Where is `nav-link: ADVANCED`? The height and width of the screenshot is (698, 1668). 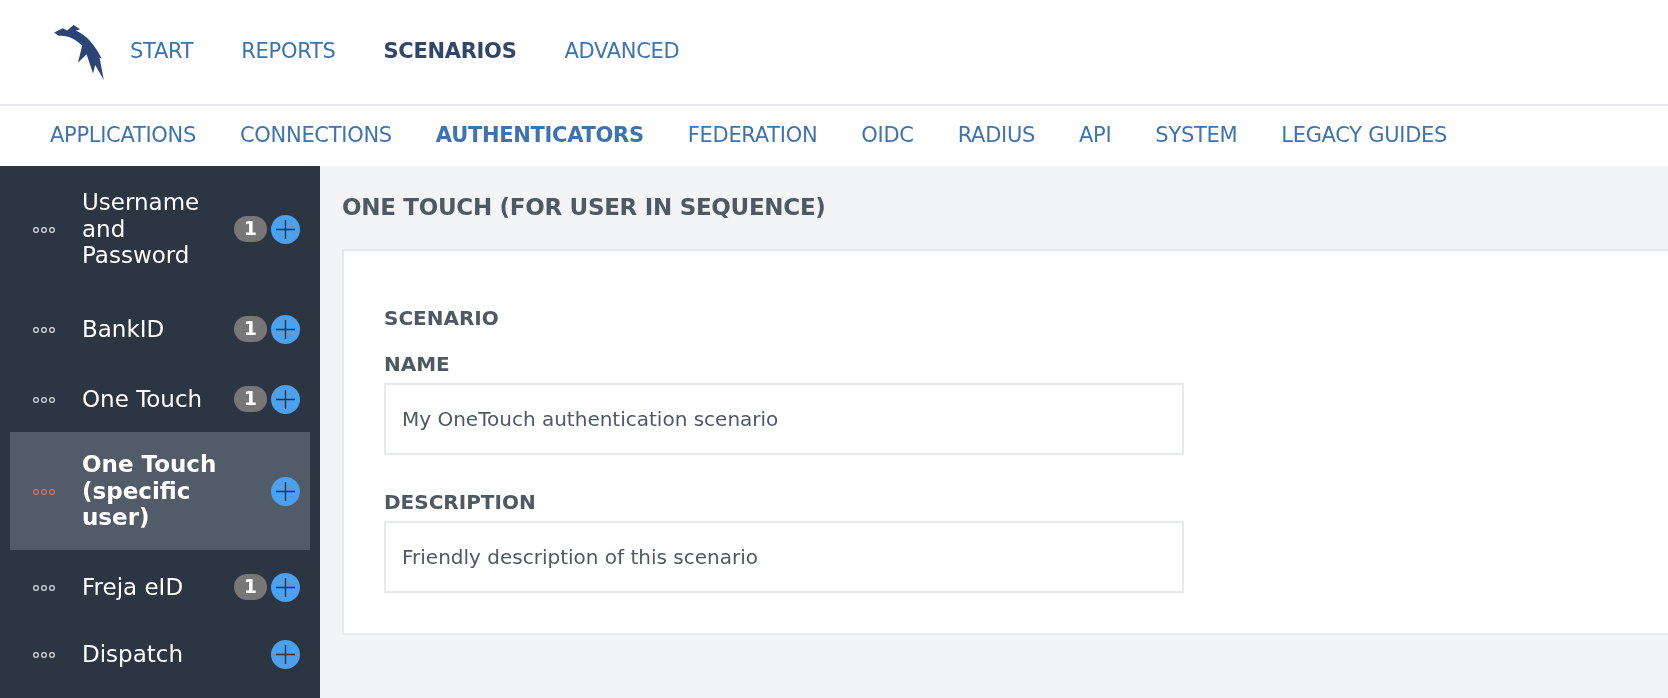 nav-link: ADVANCED is located at coordinates (622, 52).